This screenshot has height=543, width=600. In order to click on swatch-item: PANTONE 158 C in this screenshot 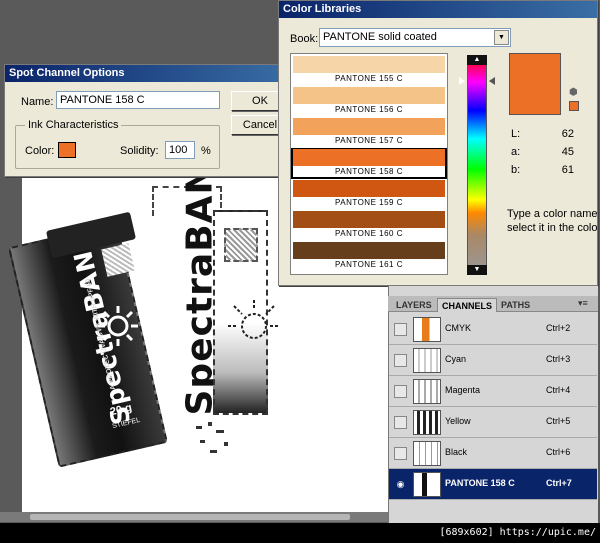, I will do `click(369, 163)`.